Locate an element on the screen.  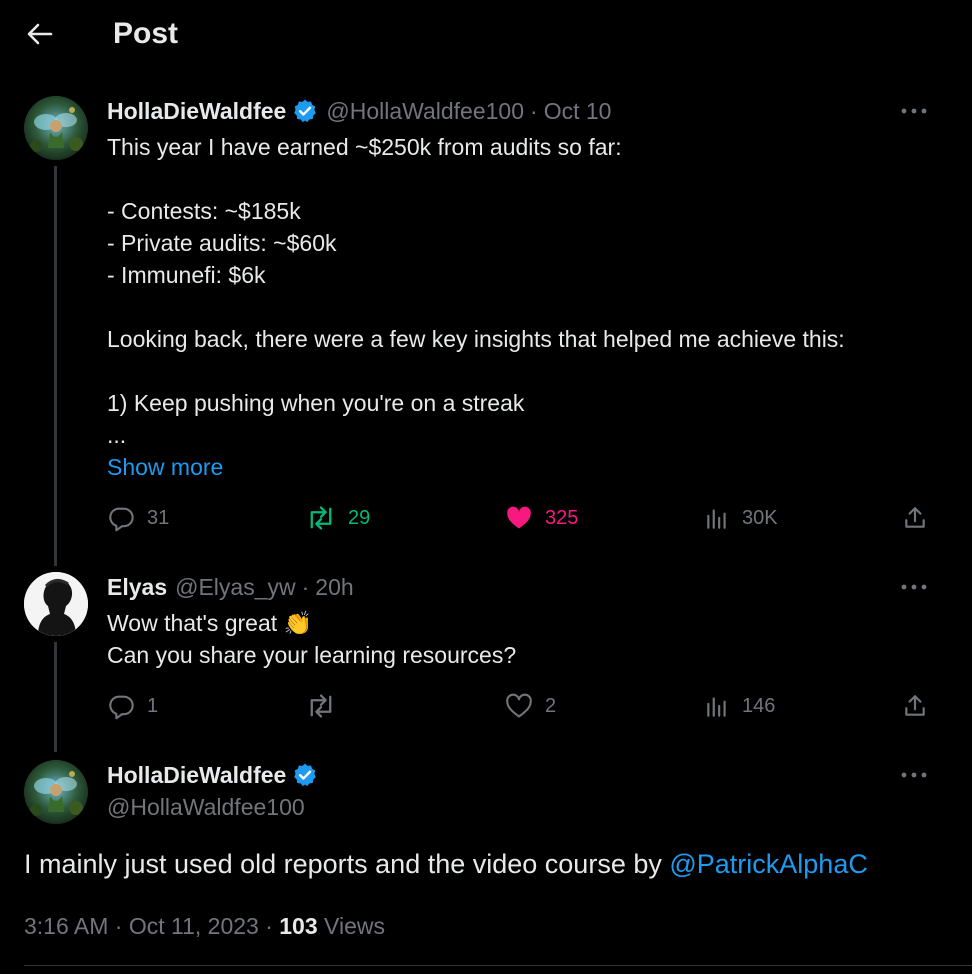
mention-link: @PatrickAlphaC is located at coordinates (768, 864).